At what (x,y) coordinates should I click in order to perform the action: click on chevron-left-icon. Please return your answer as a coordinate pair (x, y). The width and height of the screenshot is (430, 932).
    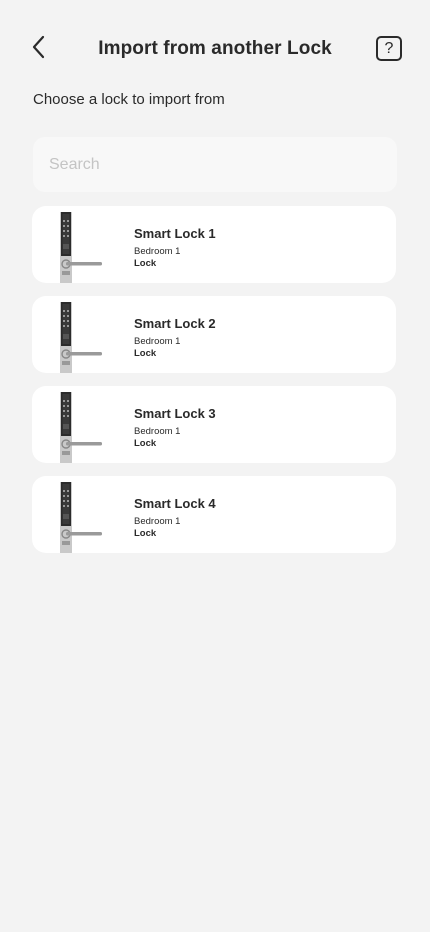
    Looking at the image, I should click on (38, 47).